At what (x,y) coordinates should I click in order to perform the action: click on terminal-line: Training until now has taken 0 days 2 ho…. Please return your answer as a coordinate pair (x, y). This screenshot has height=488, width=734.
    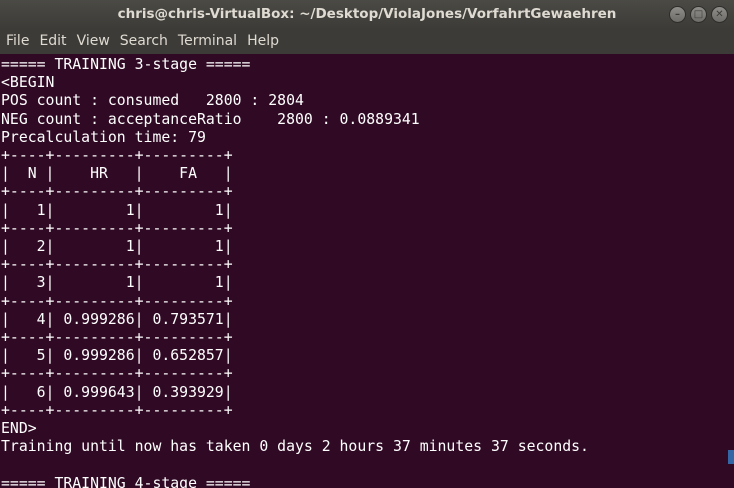
    Looking at the image, I should click on (295, 447).